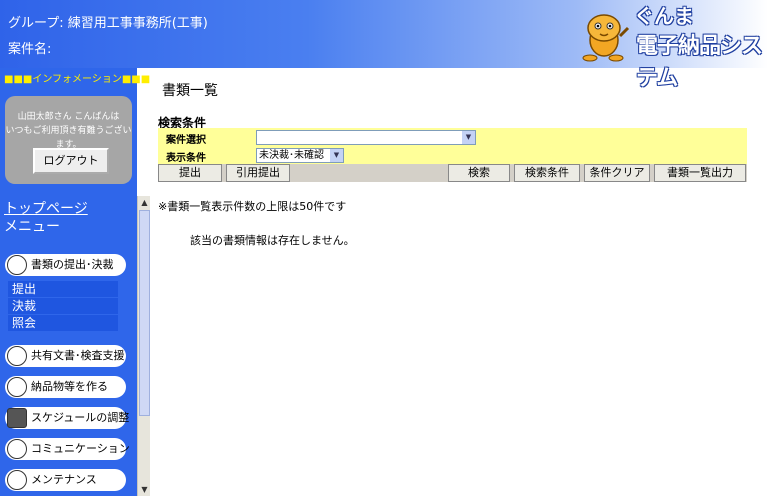 The height and width of the screenshot is (496, 768). What do you see at coordinates (71, 161) in the screenshot?
I see `logout-button: ログアウト` at bounding box center [71, 161].